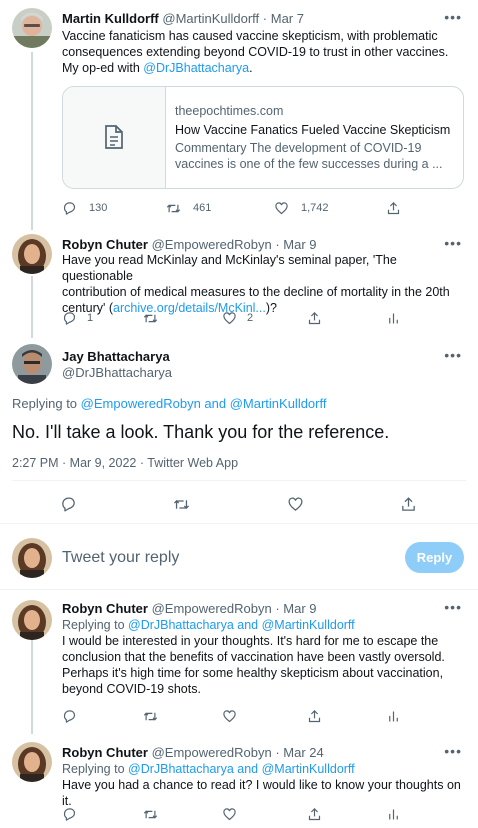  I want to click on reply-submit-button: Reply, so click(434, 557).